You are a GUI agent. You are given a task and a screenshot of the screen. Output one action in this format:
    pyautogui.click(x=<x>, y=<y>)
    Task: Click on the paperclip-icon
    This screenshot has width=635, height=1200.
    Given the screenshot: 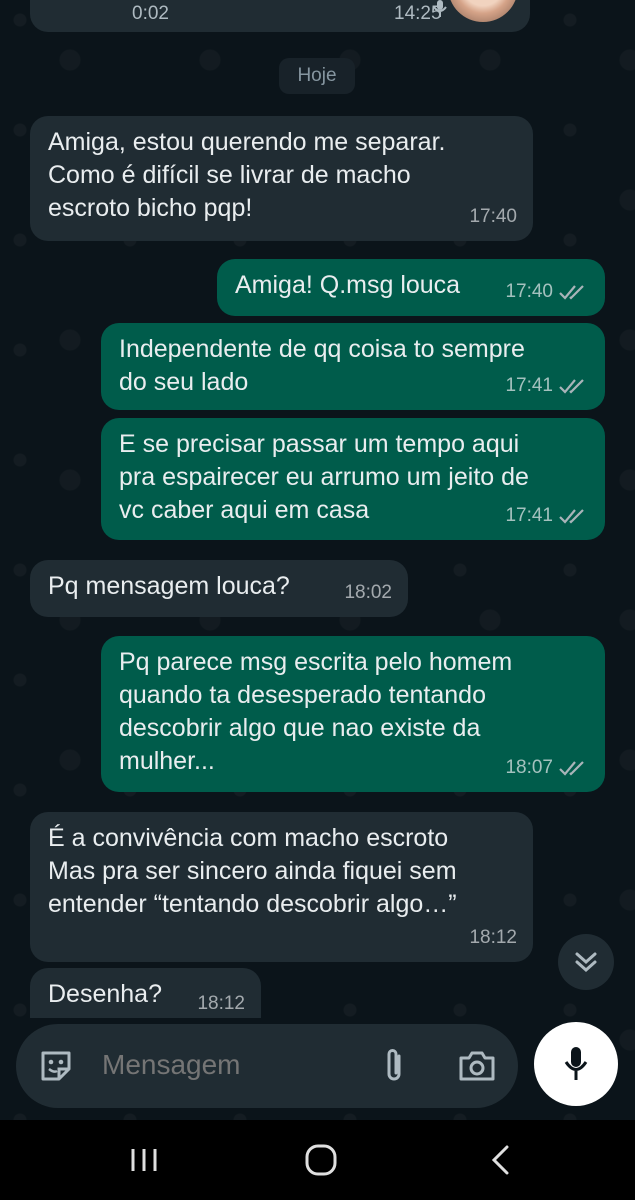 What is the action you would take?
    pyautogui.click(x=394, y=1065)
    